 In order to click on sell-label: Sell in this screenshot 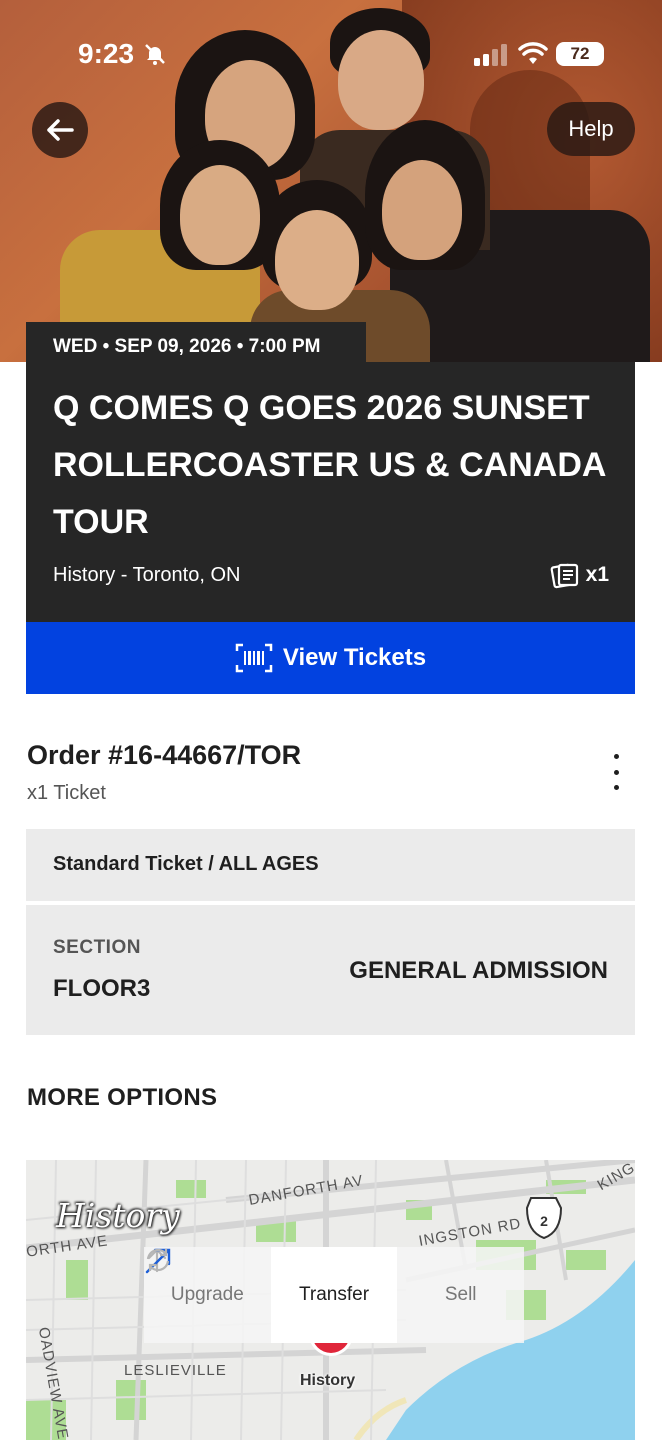, I will do `click(460, 1294)`.